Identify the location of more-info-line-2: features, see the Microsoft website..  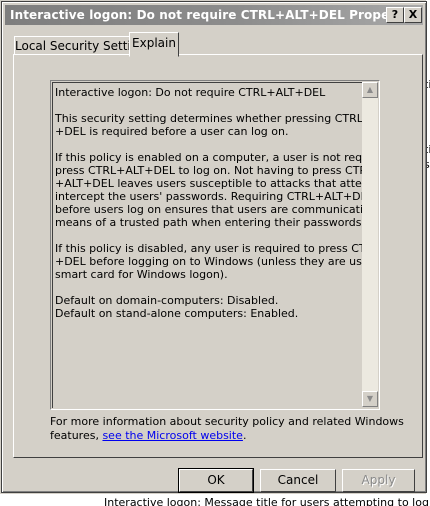
(227, 436).